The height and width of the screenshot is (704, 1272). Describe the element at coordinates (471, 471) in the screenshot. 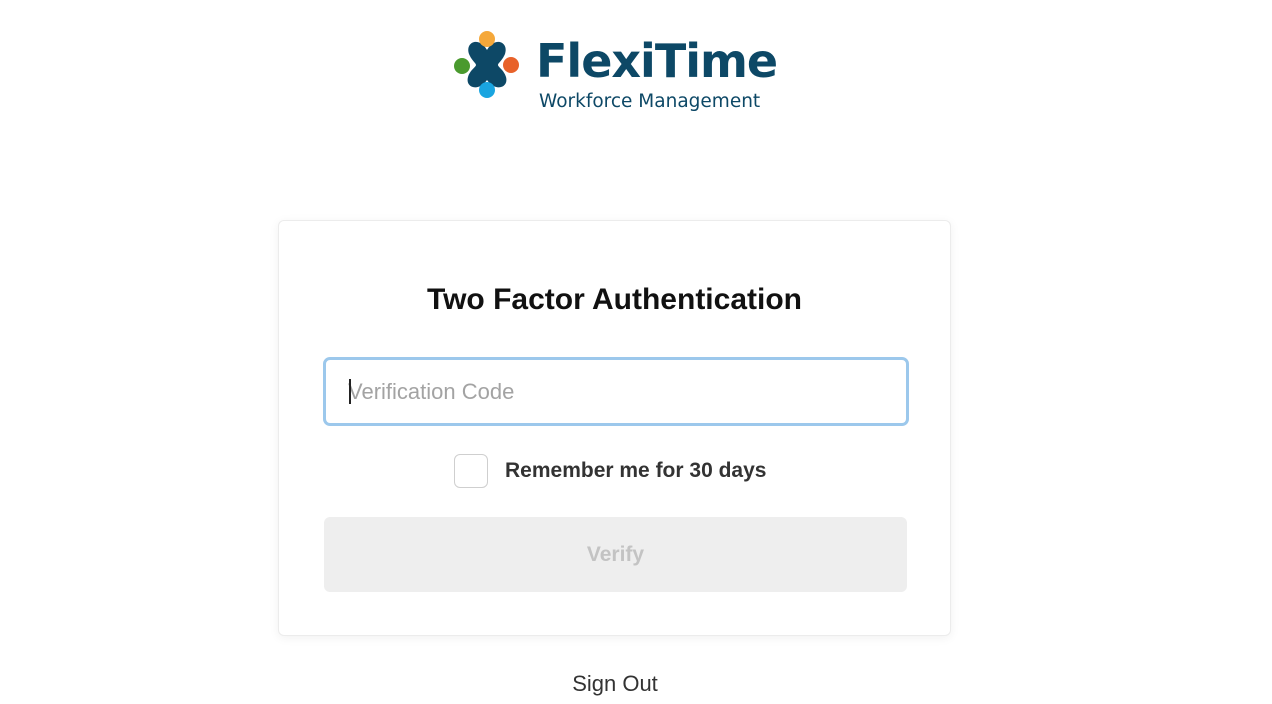

I see `remember-me-checkbox` at that location.